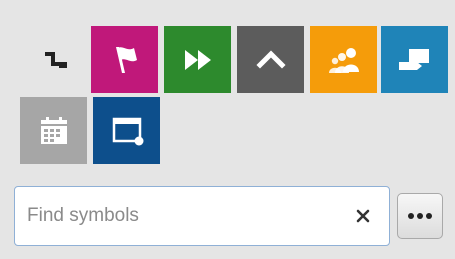 Image resolution: width=455 pixels, height=259 pixels. I want to click on symbol-tile-caret-up, so click(270, 59).